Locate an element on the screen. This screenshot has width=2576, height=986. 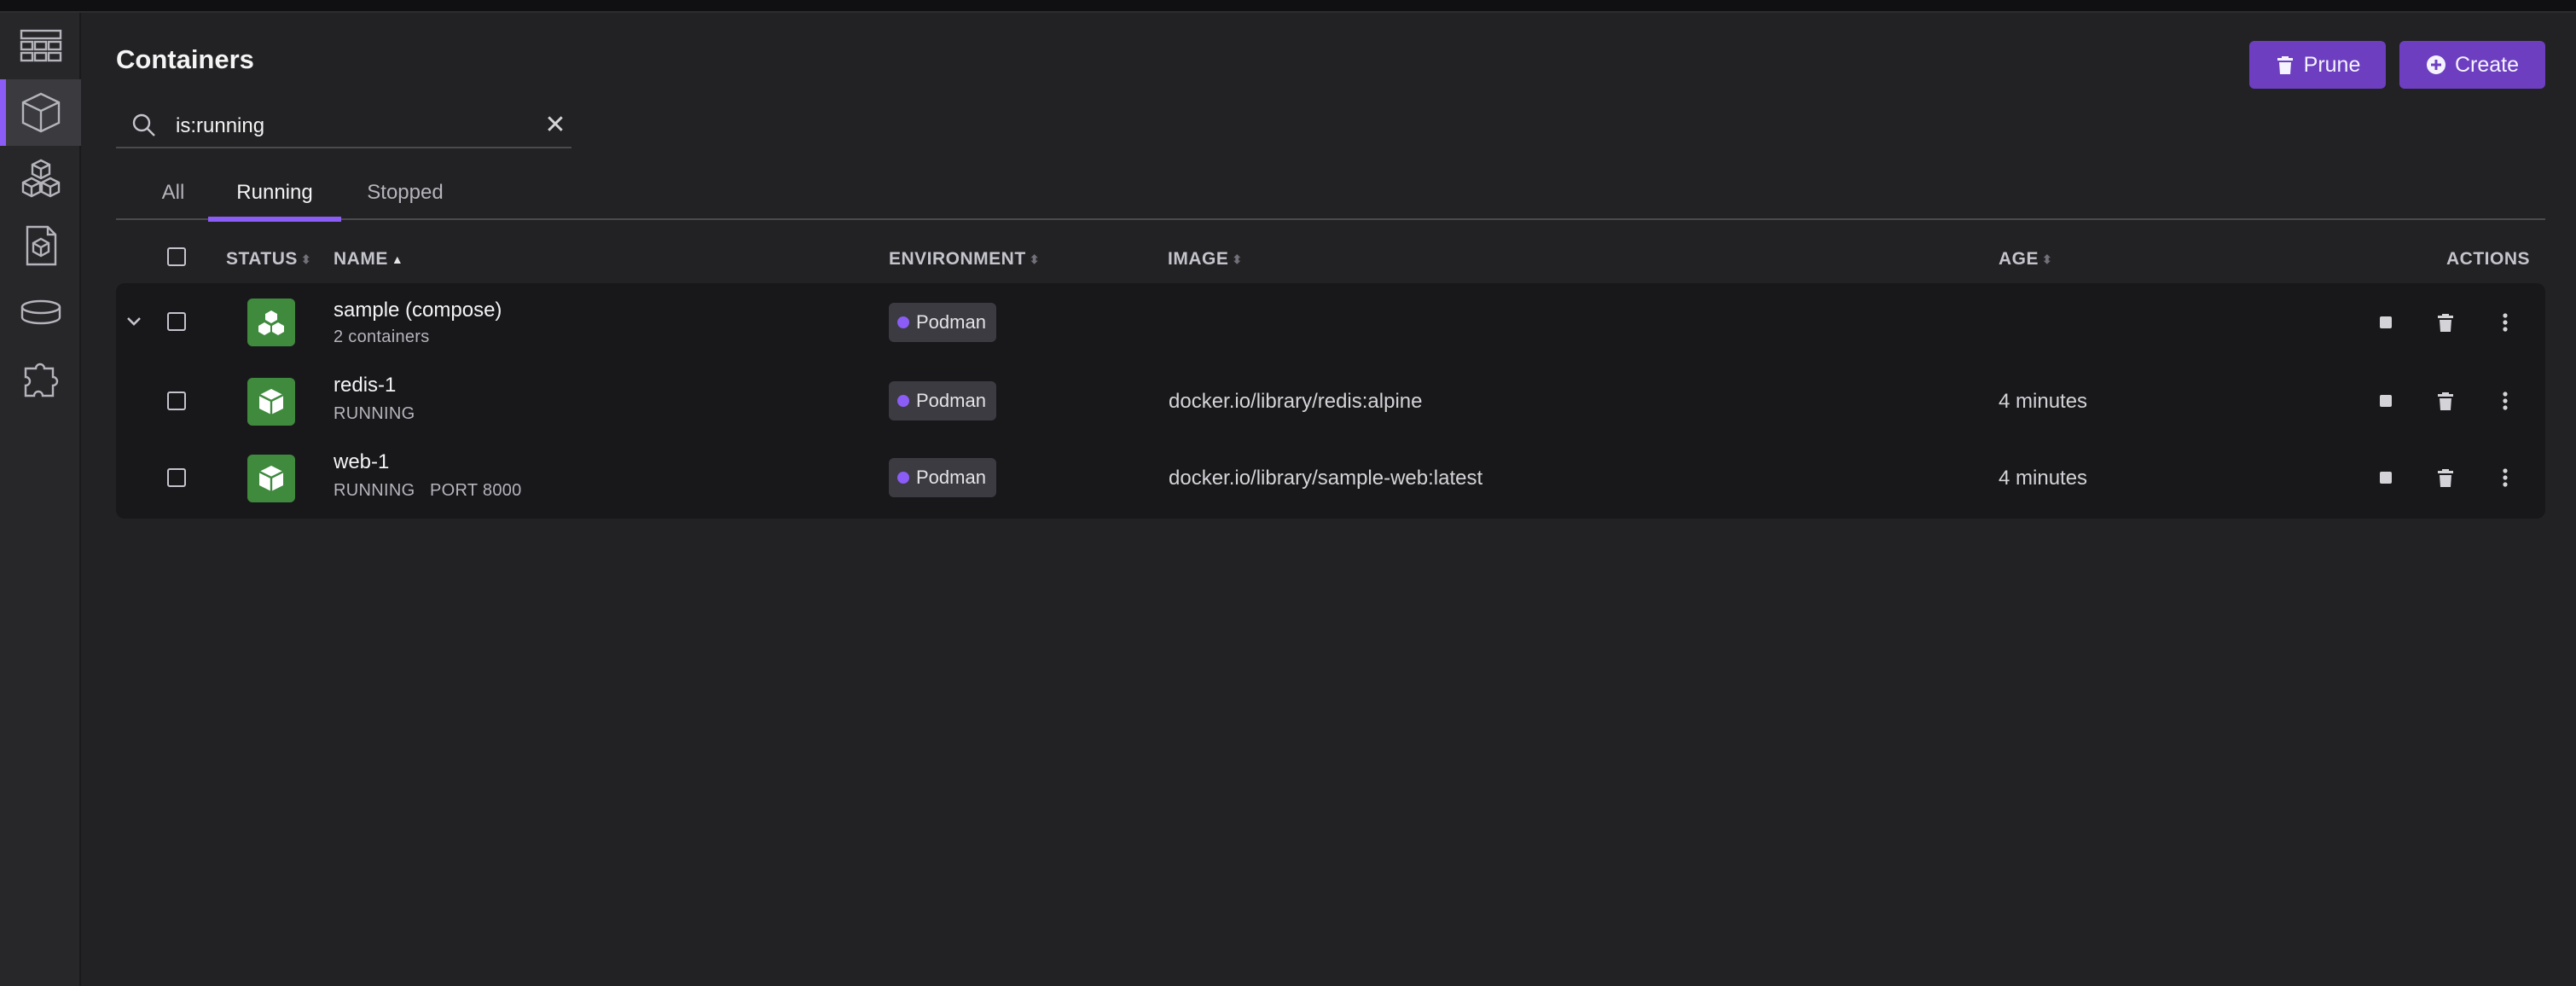
container-status-text: RUNNING PORT 8000 is located at coordinates (428, 490).